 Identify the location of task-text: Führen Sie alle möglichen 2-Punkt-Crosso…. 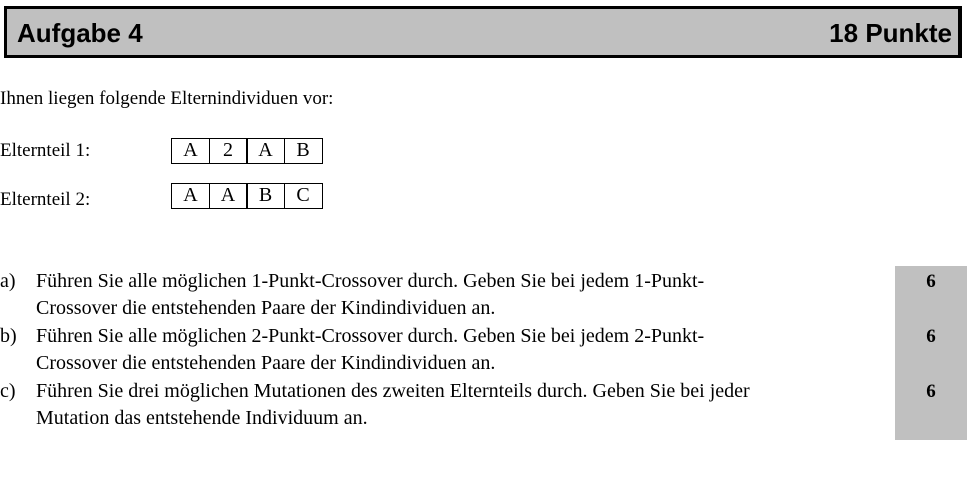
(466, 350).